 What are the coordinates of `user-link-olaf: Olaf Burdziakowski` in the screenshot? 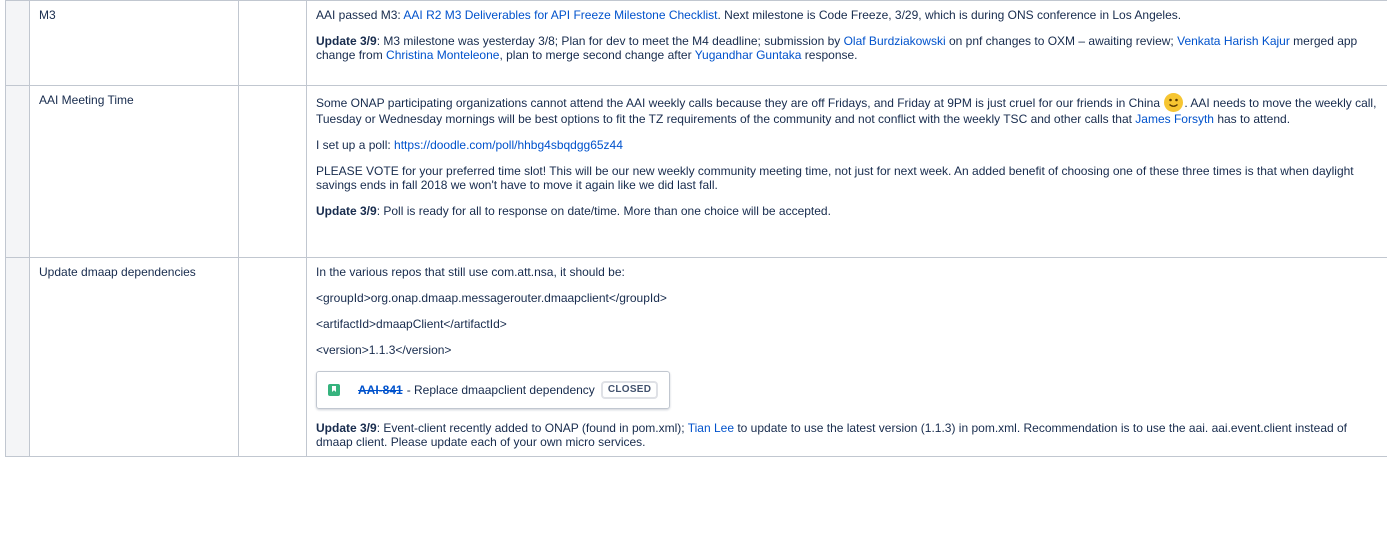 It's located at (895, 41).